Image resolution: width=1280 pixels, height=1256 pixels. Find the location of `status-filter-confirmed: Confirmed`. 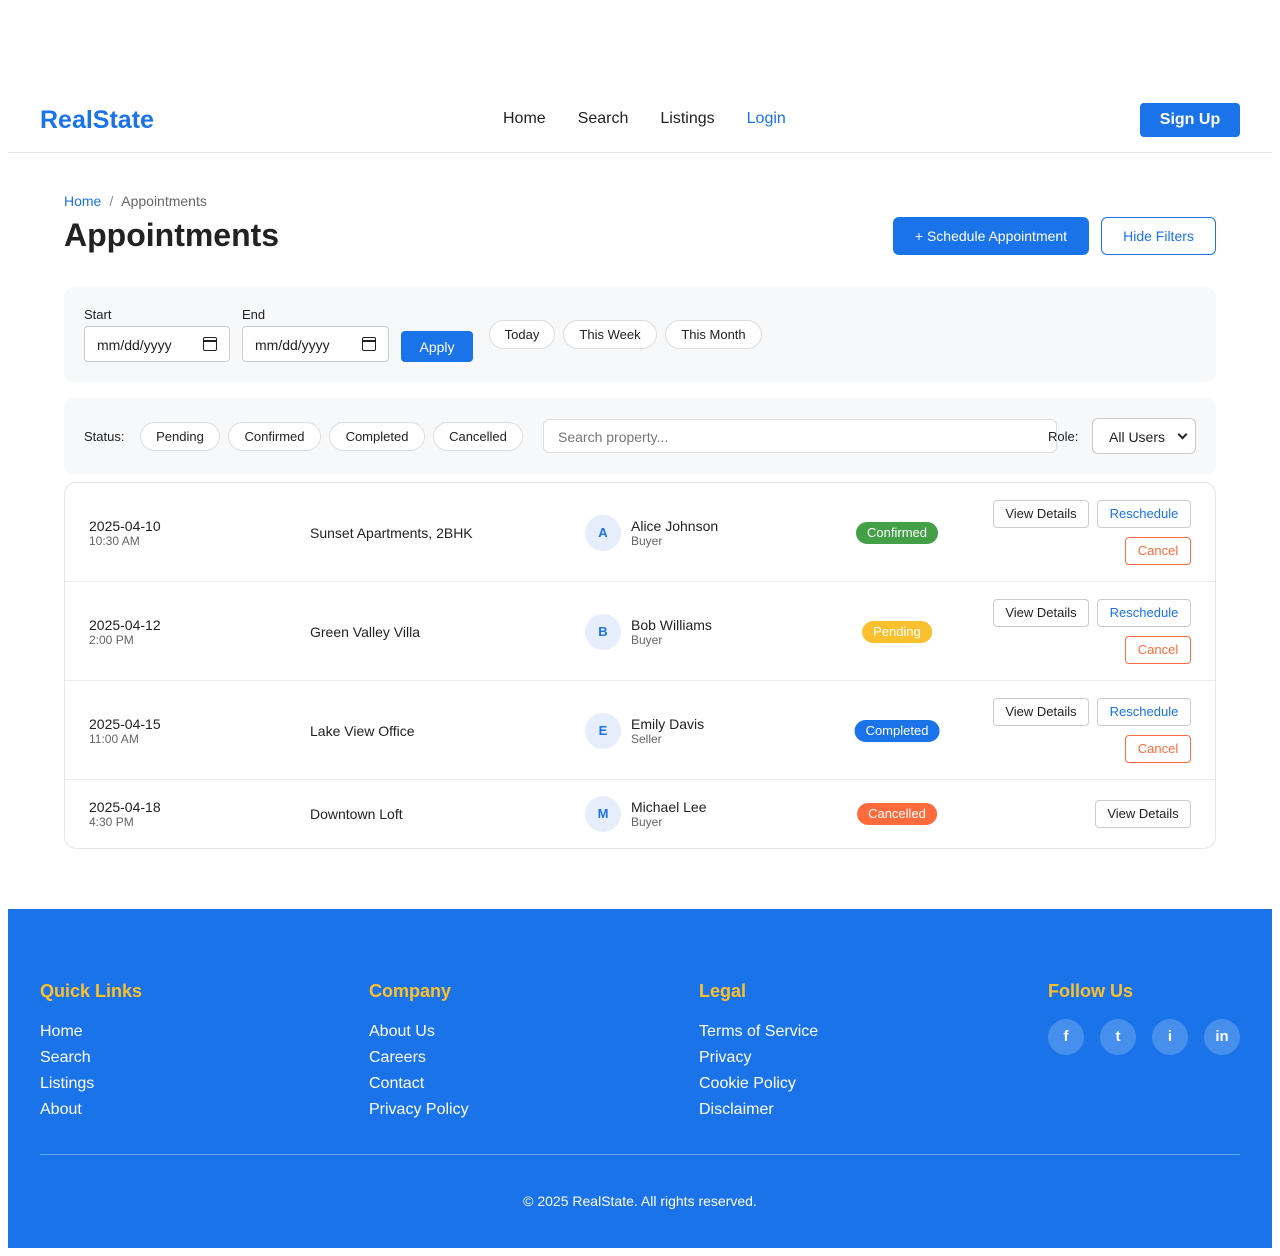

status-filter-confirmed: Confirmed is located at coordinates (274, 436).